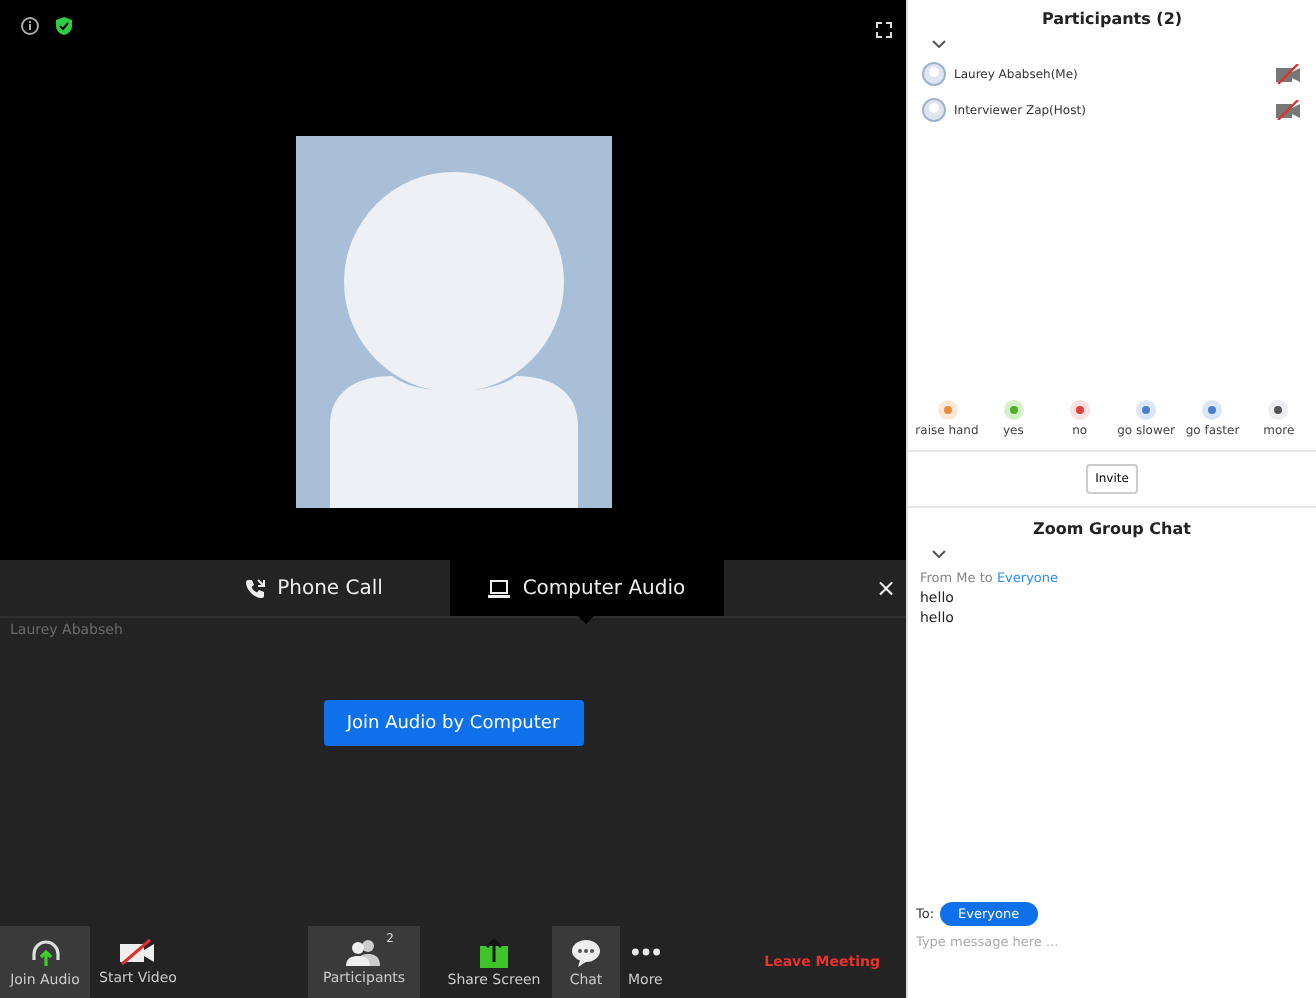  What do you see at coordinates (885, 588) in the screenshot?
I see `close-icon: ×` at bounding box center [885, 588].